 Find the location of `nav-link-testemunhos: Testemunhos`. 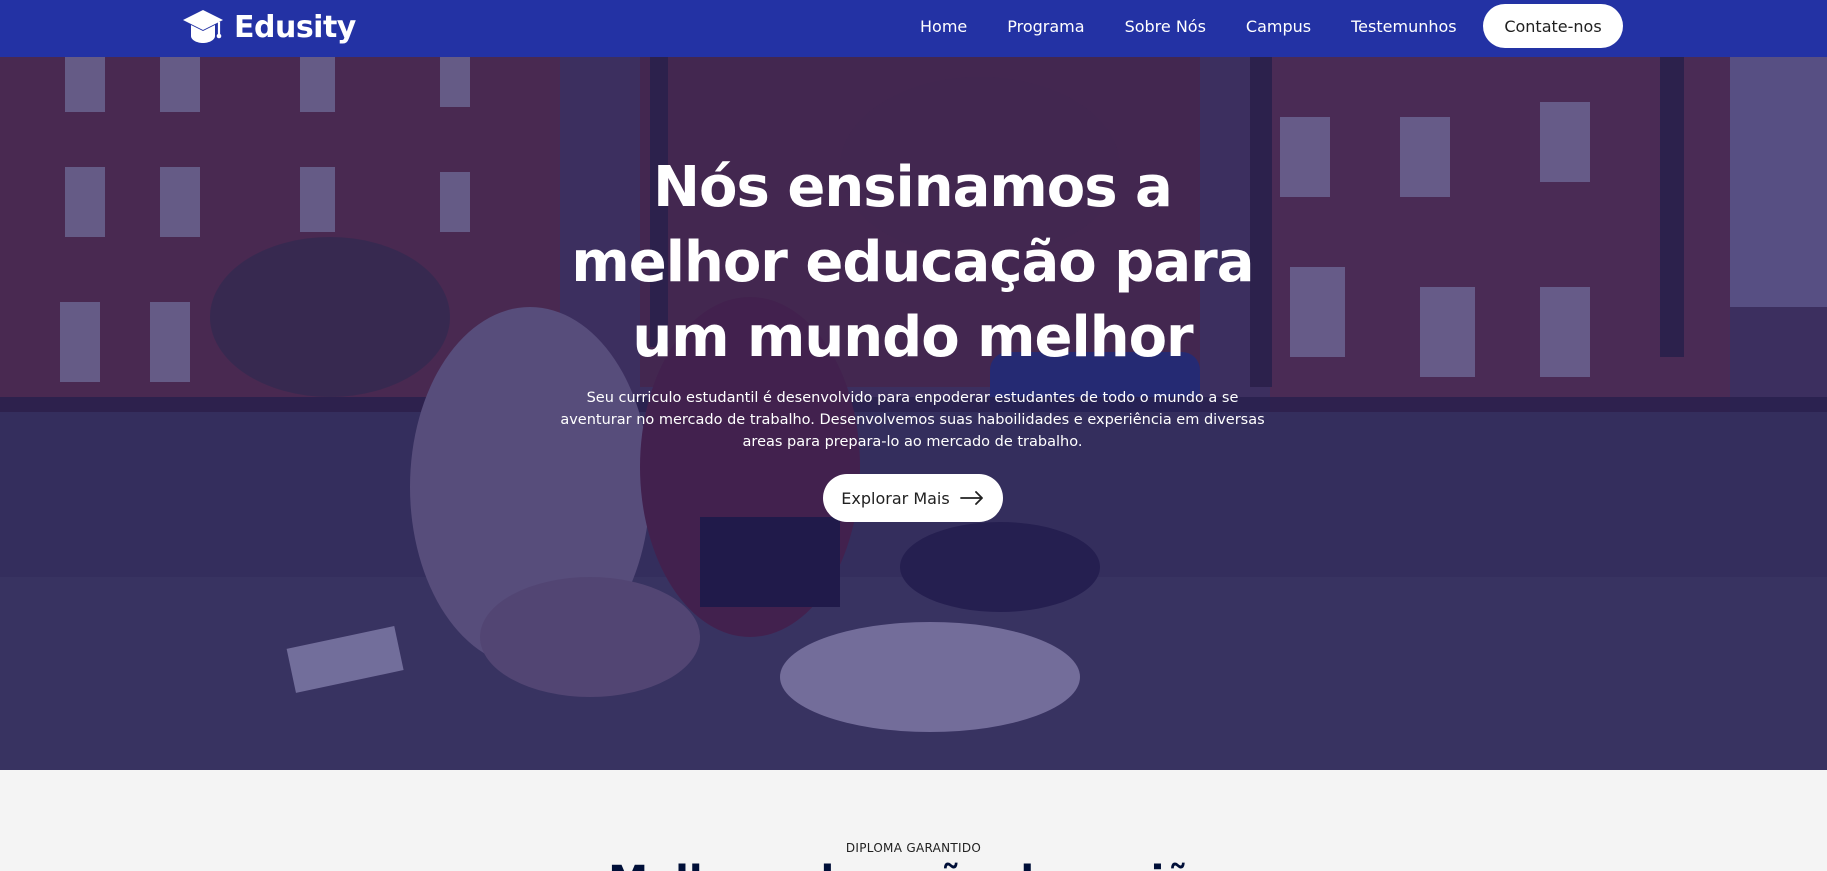

nav-link-testemunhos: Testemunhos is located at coordinates (1403, 26).